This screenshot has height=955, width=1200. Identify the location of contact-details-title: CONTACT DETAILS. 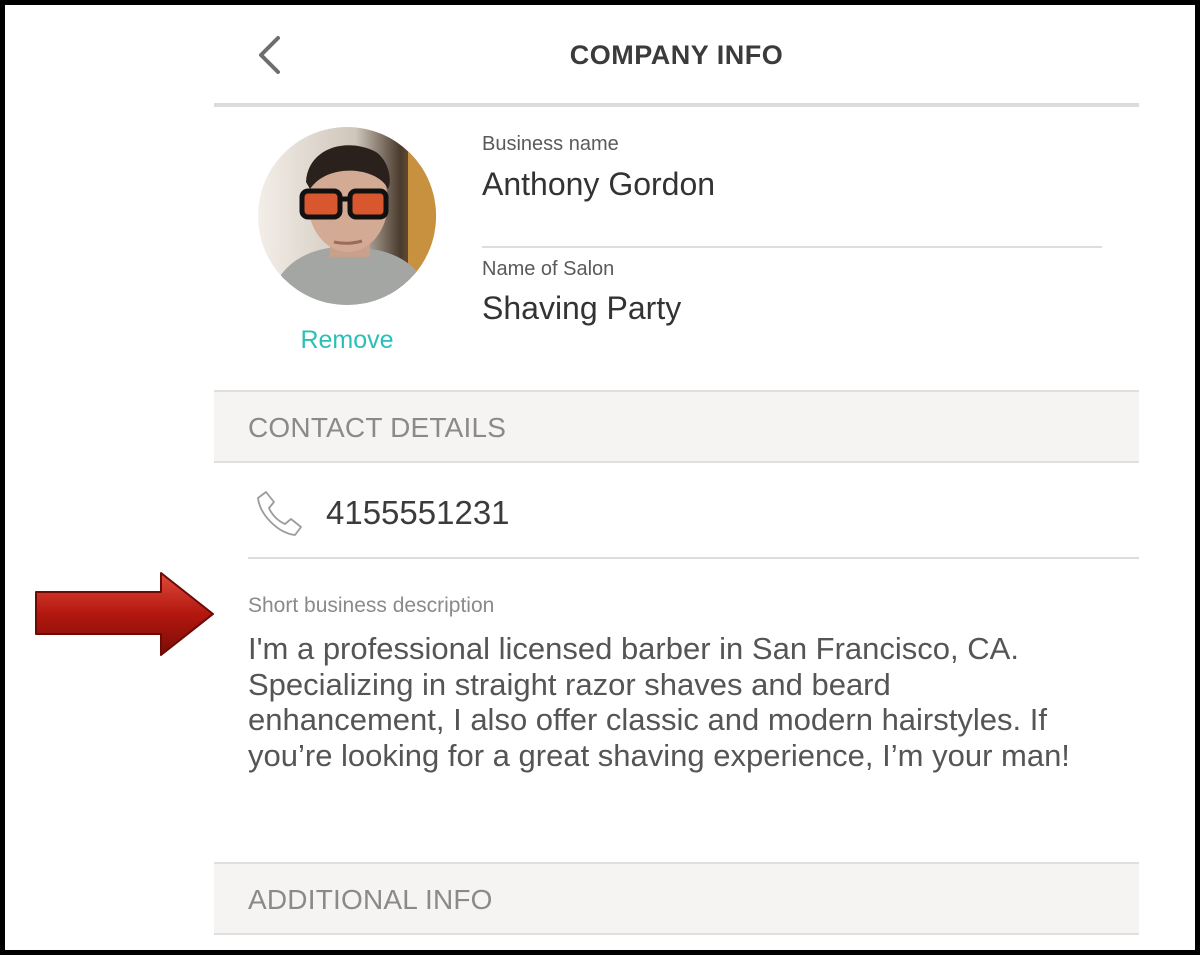
(377, 427).